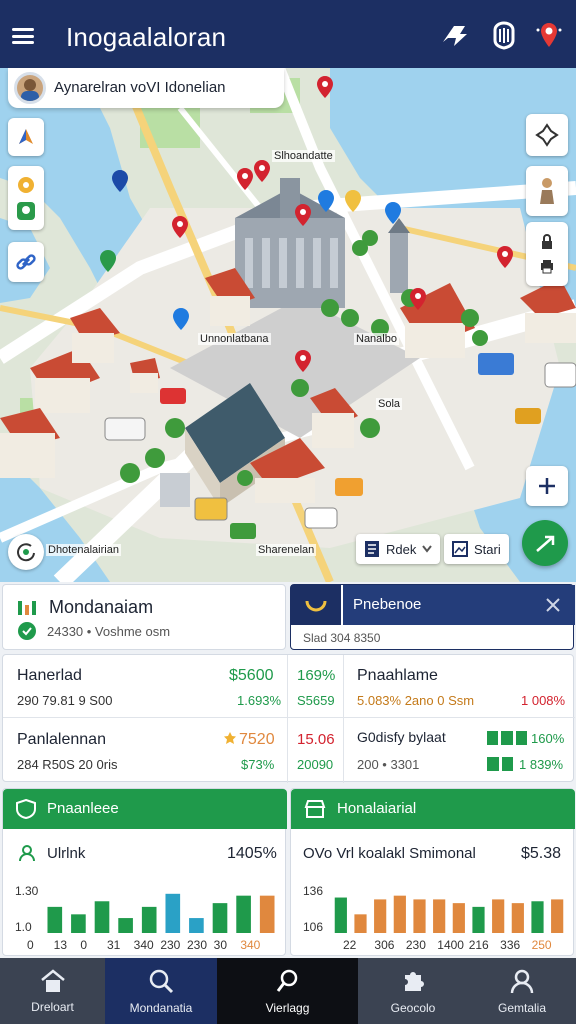 The width and height of the screenshot is (576, 1024). What do you see at coordinates (522, 1008) in the screenshot?
I see `nav-label: Gemtalia` at bounding box center [522, 1008].